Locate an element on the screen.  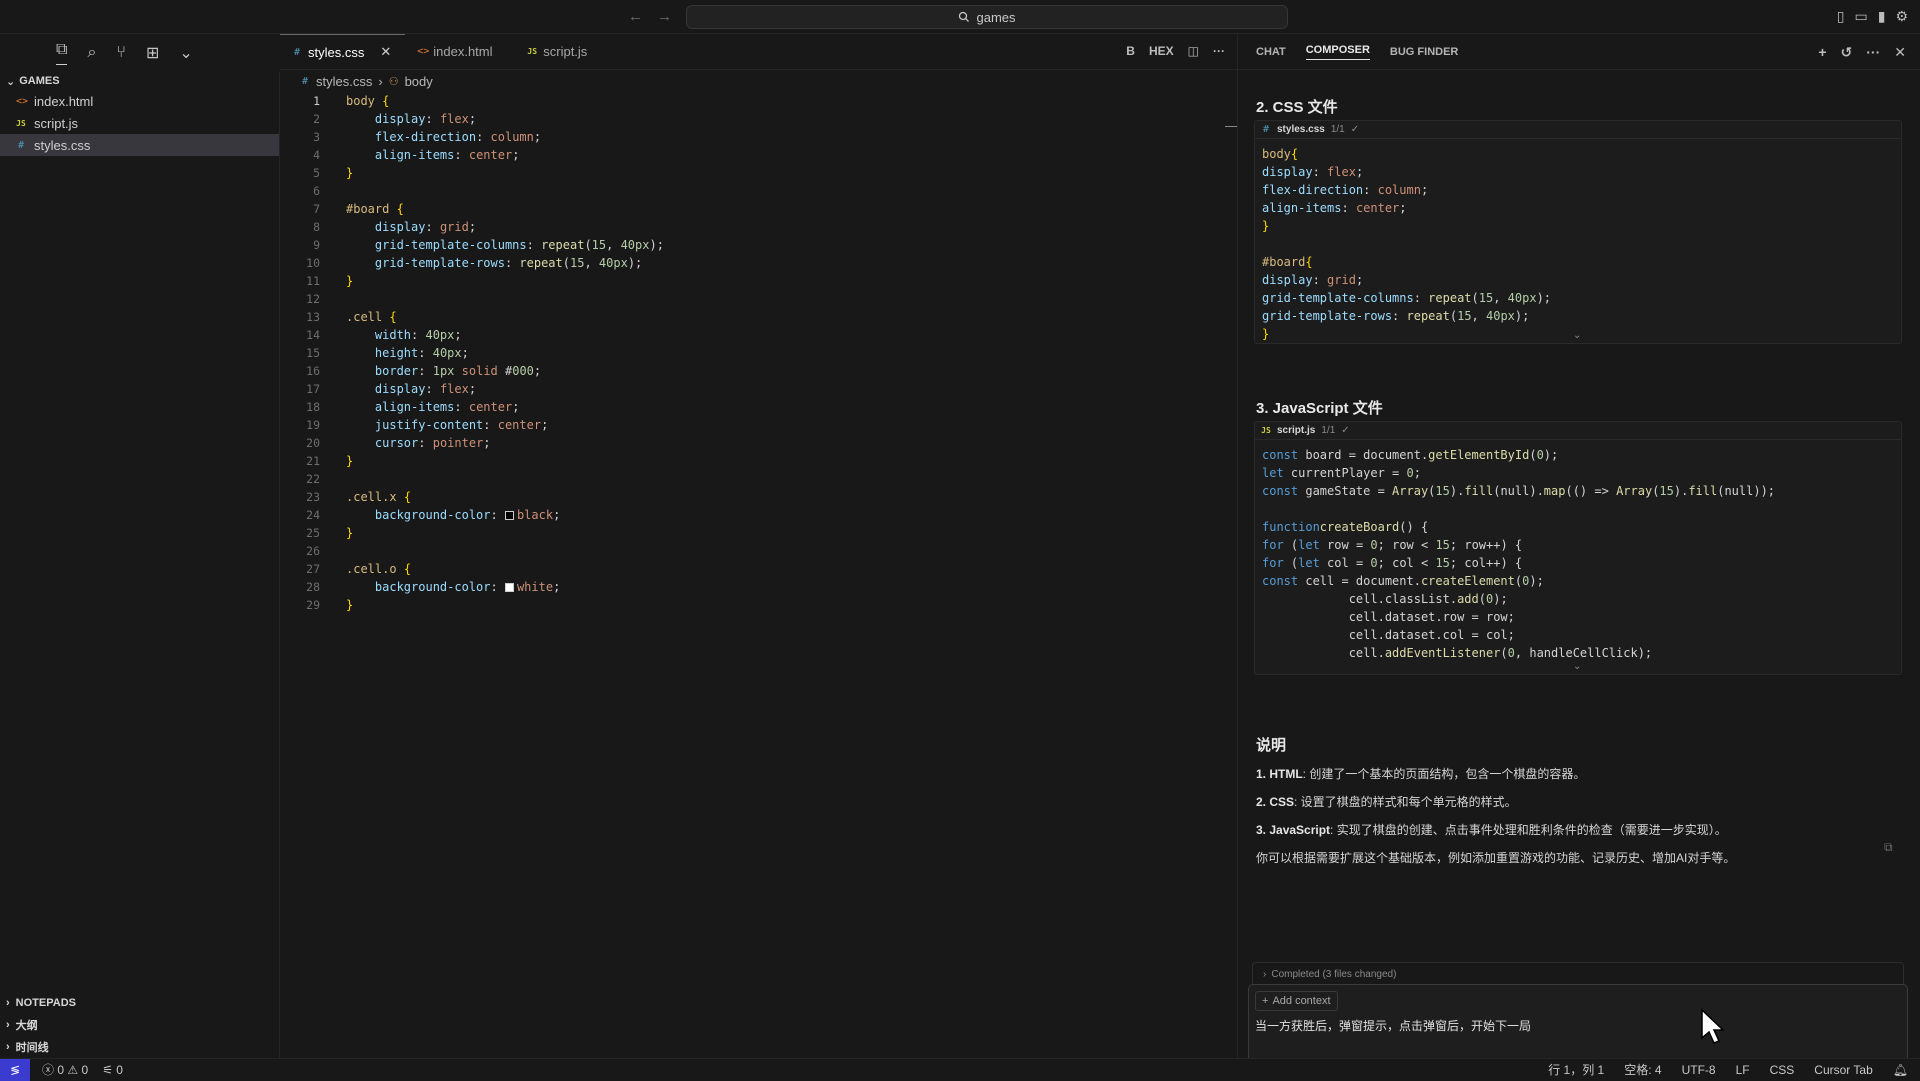
extensions-icon: ⊞ is located at coordinates (152, 53).